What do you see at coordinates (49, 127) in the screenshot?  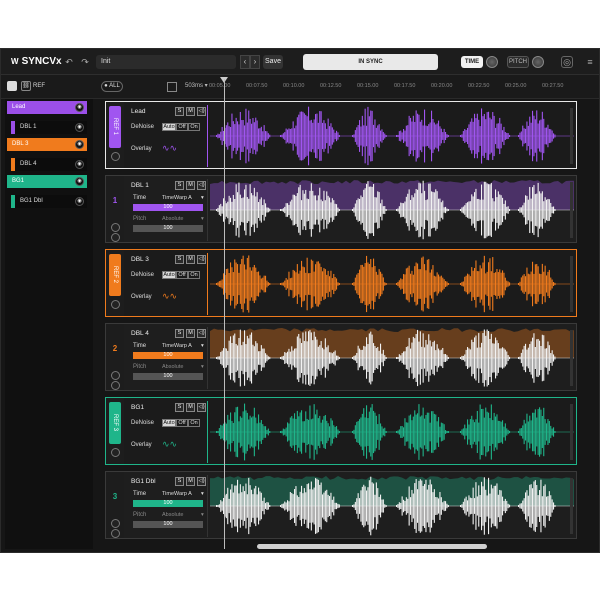 I see `sidebar-item: DBL 1 ◉` at bounding box center [49, 127].